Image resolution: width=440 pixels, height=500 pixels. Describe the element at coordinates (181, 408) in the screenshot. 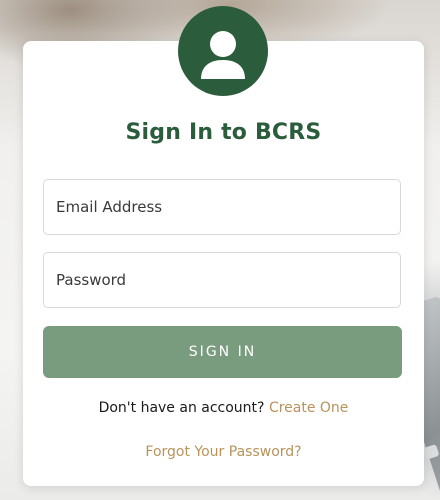

I see `no-account-text: Don't have an account?` at that location.